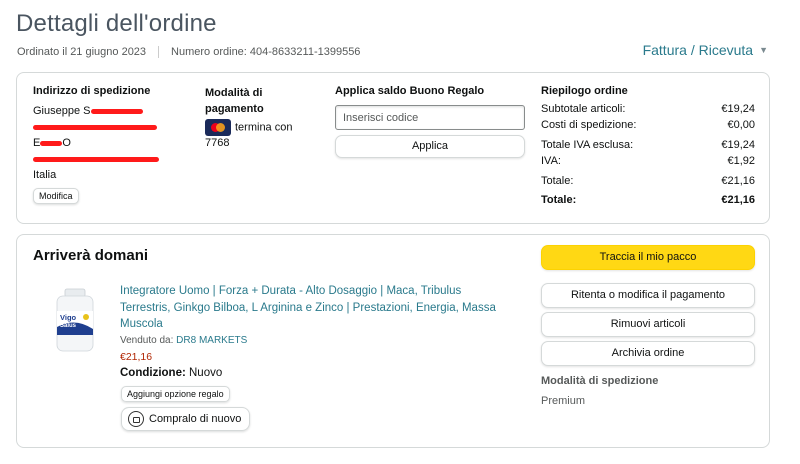  I want to click on product-condition: Condizione: Nuovo, so click(171, 373).